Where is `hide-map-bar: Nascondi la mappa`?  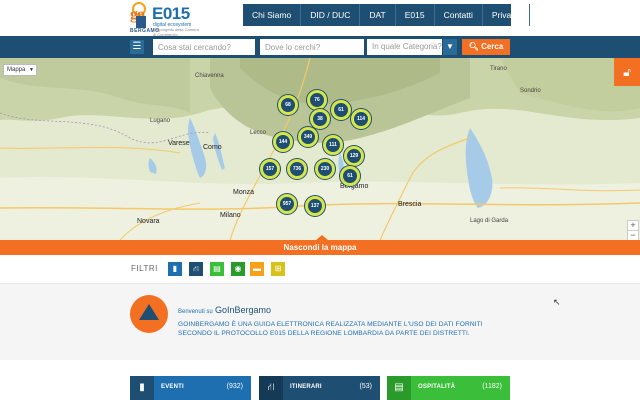
hide-map-bar: Nascondi la mappa is located at coordinates (320, 245).